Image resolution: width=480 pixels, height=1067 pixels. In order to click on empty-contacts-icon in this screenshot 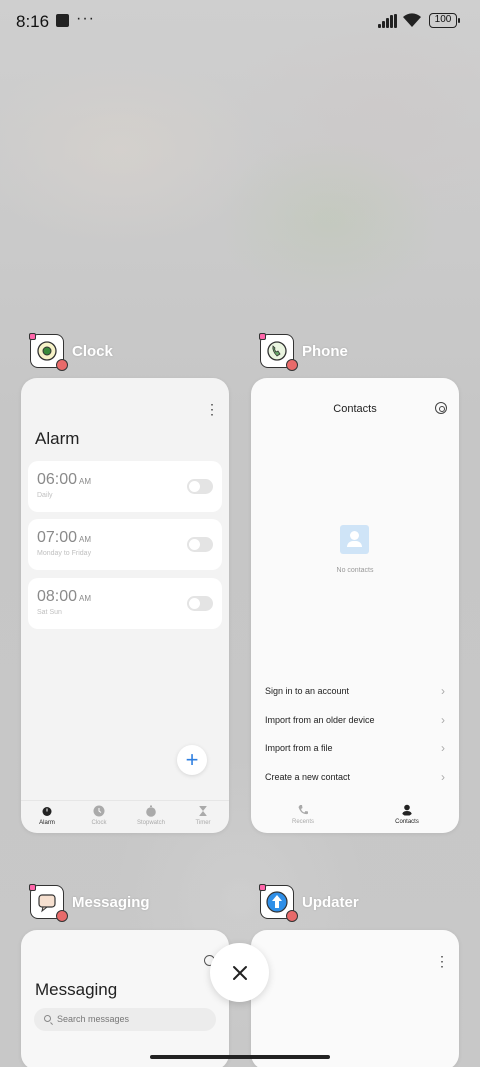, I will do `click(354, 539)`.